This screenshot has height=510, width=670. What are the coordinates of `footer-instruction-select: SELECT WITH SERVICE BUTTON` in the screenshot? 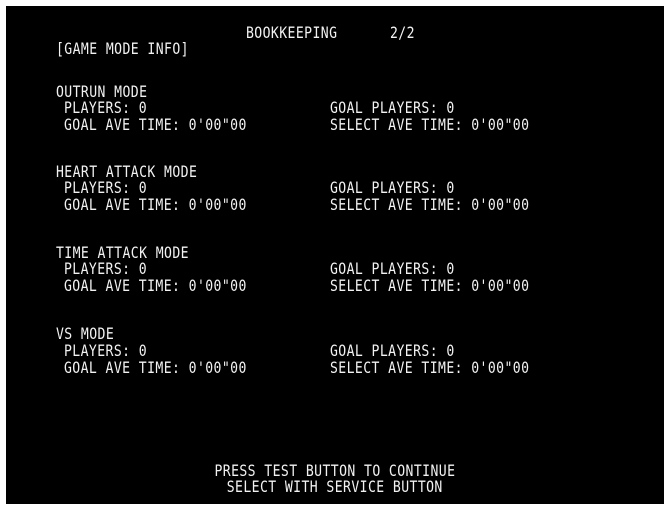 It's located at (335, 487).